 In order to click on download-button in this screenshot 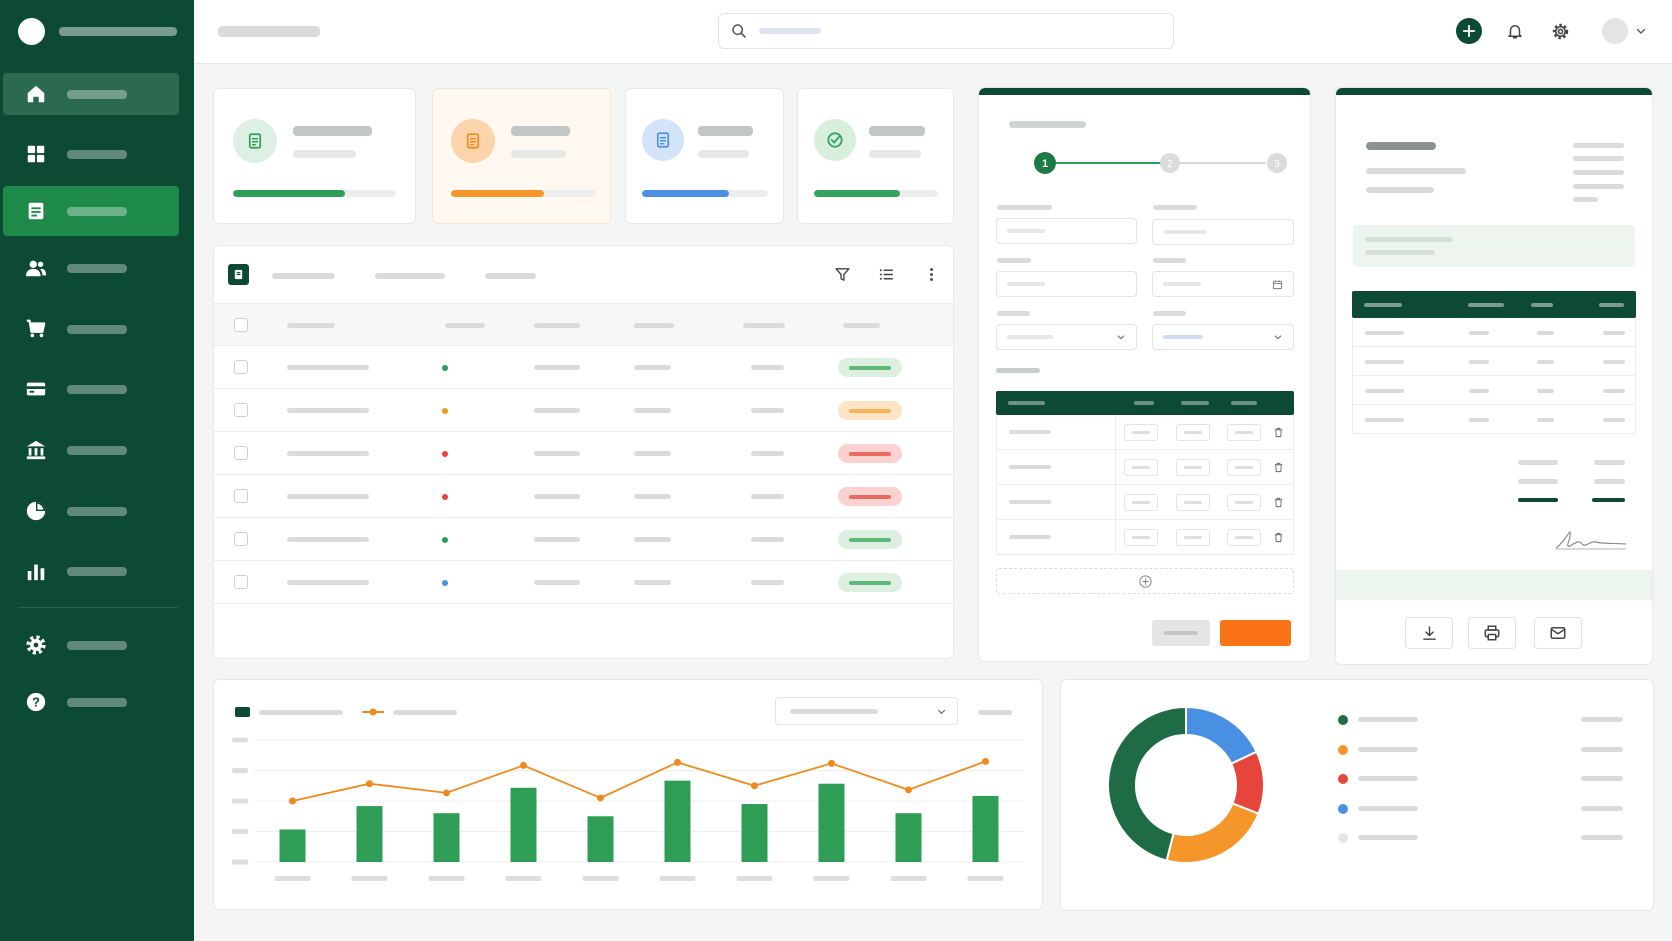, I will do `click(1429, 633)`.